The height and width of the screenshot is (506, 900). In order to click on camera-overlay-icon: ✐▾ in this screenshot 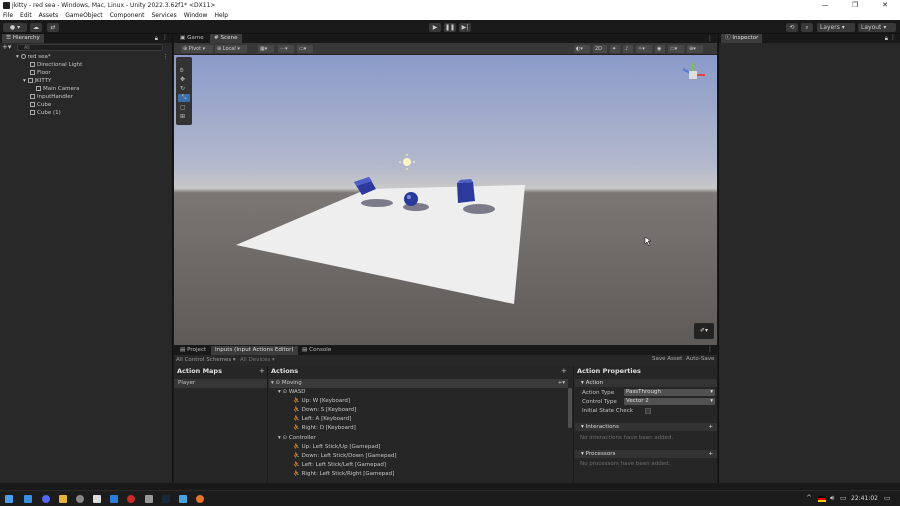, I will do `click(704, 331)`.